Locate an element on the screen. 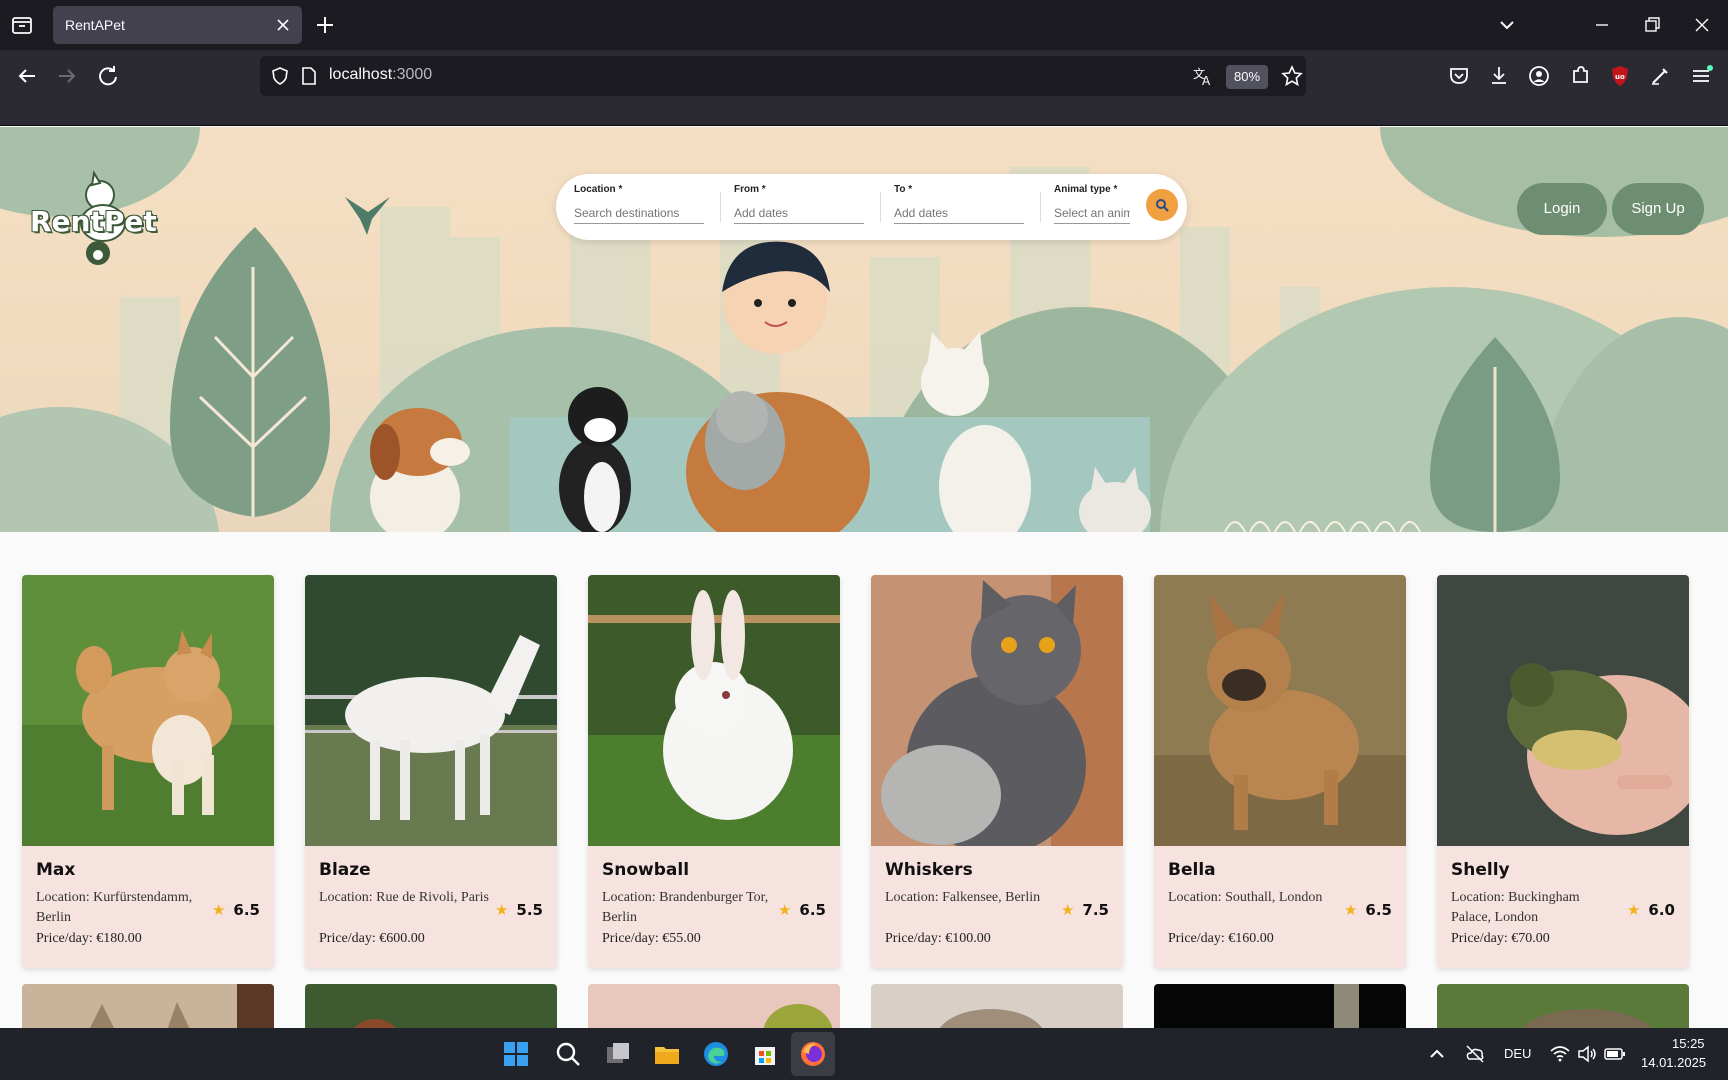 This screenshot has height=1080, width=1728. menu-icon is located at coordinates (1701, 76).